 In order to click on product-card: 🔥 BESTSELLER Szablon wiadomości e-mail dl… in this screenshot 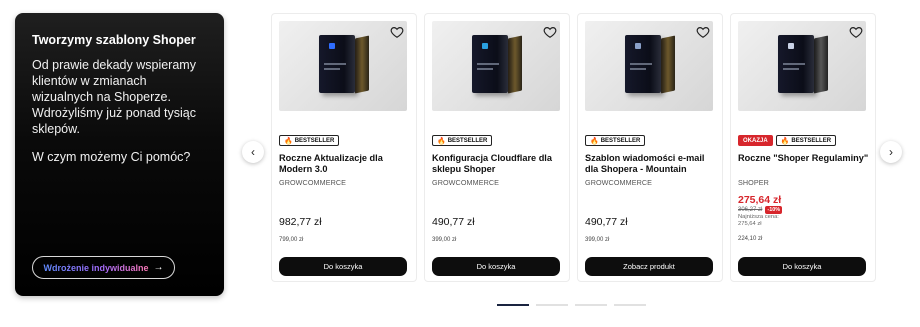, I will do `click(650, 147)`.